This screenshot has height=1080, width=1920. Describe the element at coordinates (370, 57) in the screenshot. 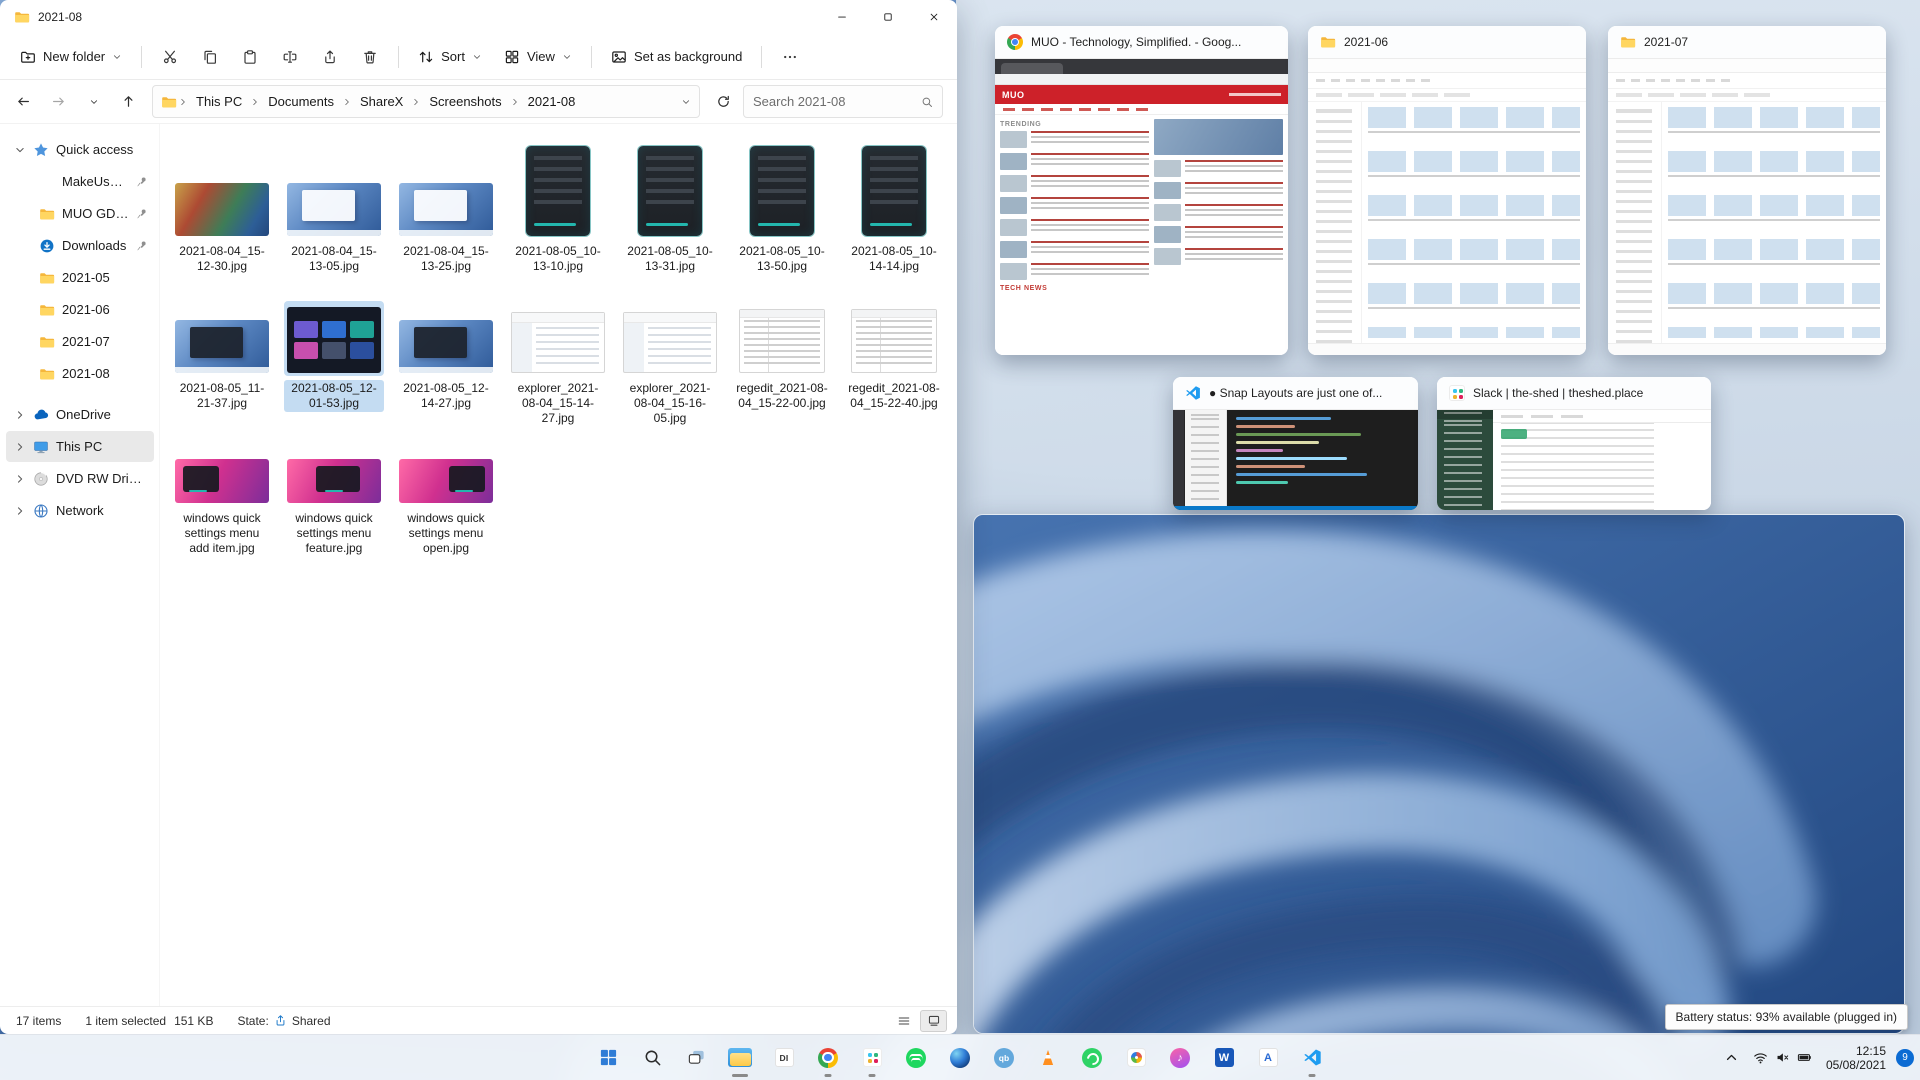

I see `delete-button` at that location.